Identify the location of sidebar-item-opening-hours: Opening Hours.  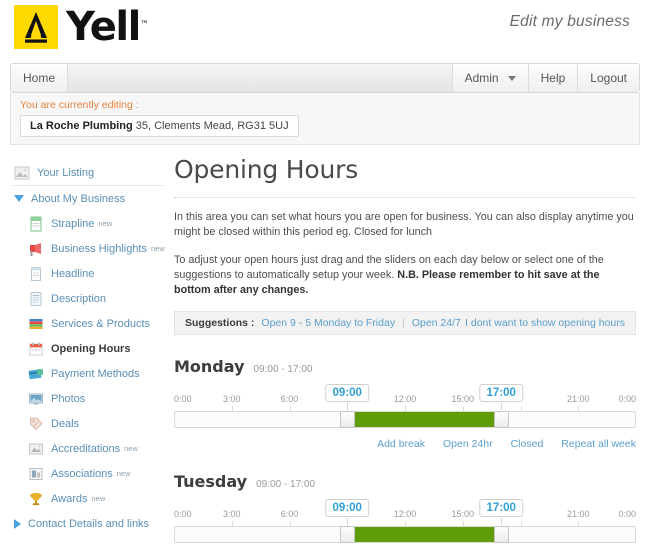
(88, 348).